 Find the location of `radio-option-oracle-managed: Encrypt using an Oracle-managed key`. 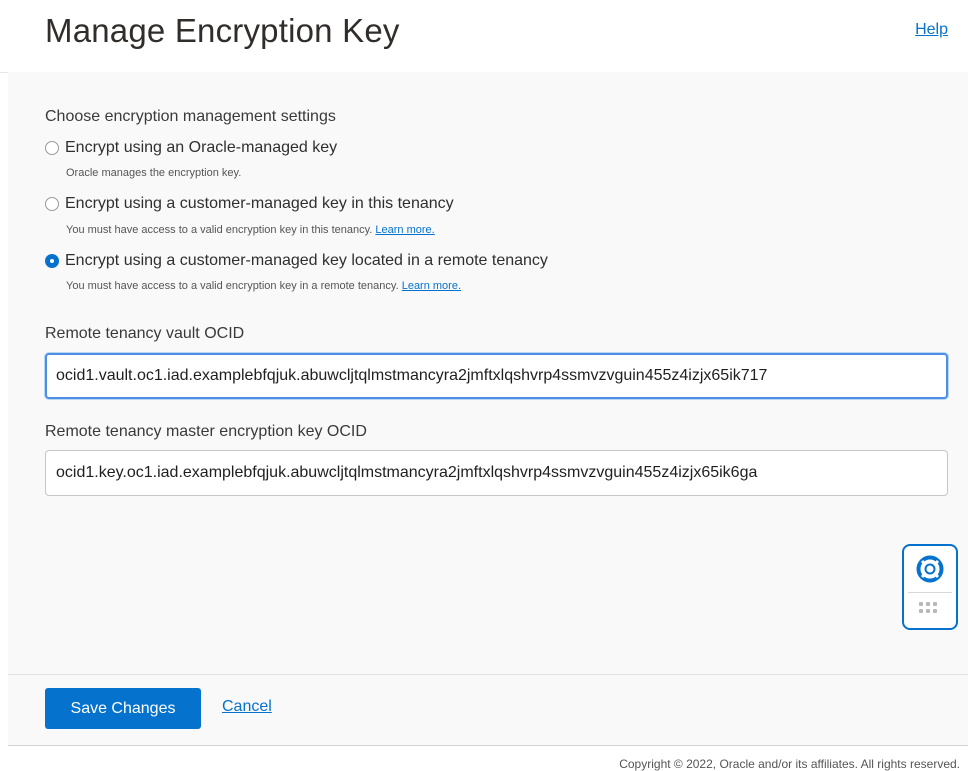

radio-option-oracle-managed: Encrypt using an Oracle-managed key is located at coordinates (191, 148).